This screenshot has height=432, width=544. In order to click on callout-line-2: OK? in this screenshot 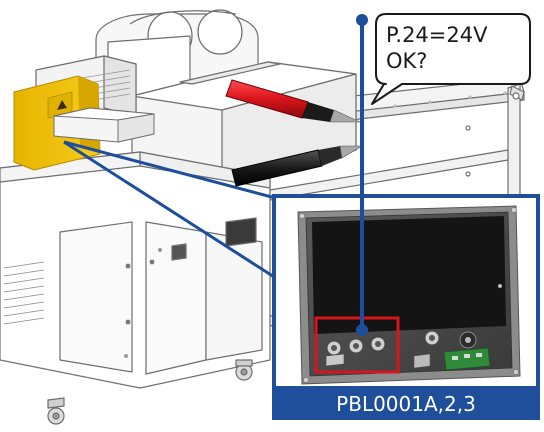, I will do `click(406, 61)`.